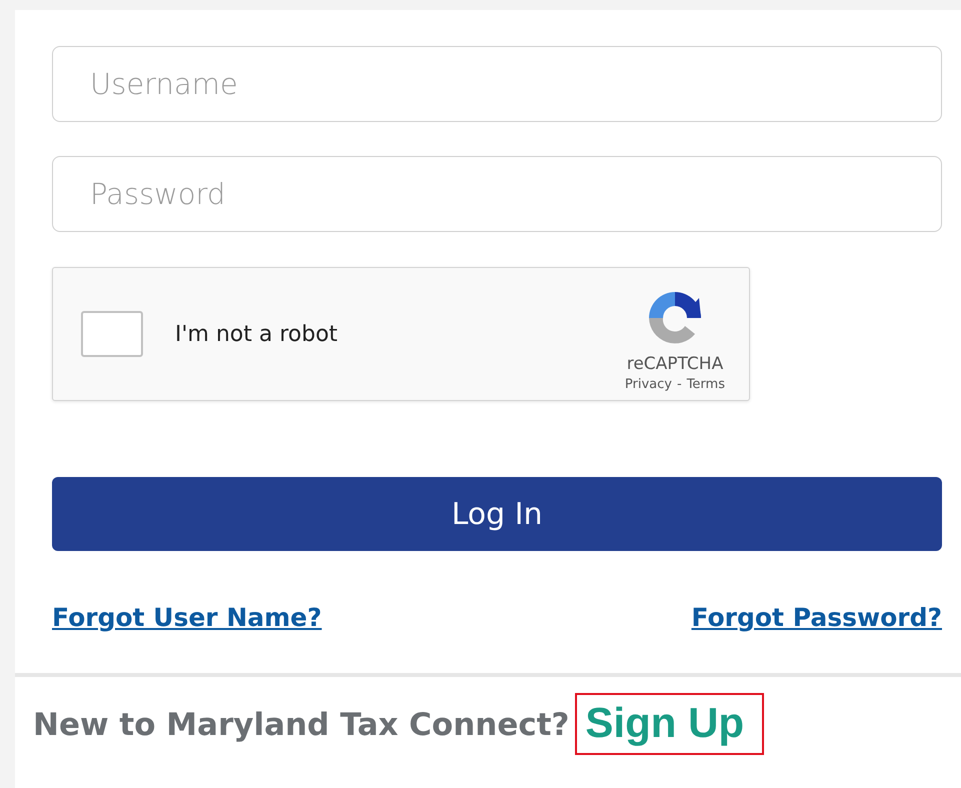 The image size is (961, 788). I want to click on signup-prompt: New to Maryland Tax Connect?, so click(301, 725).